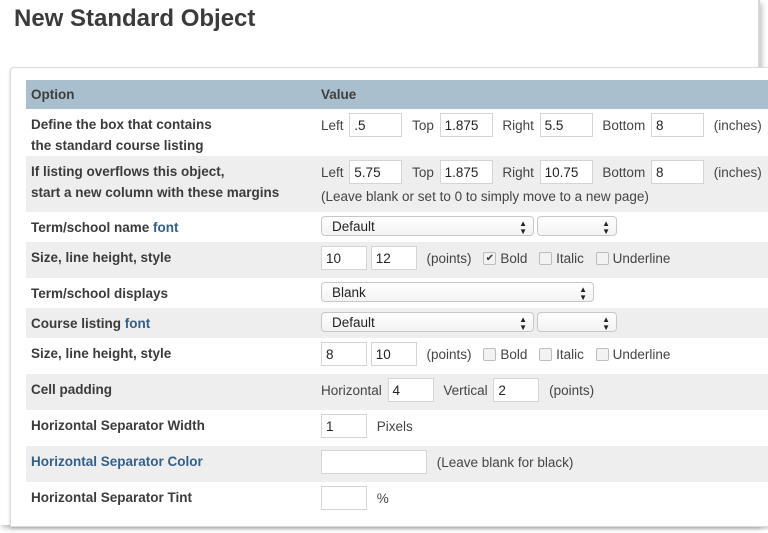  Describe the element at coordinates (542, 500) in the screenshot. I see `row-value: %` at that location.